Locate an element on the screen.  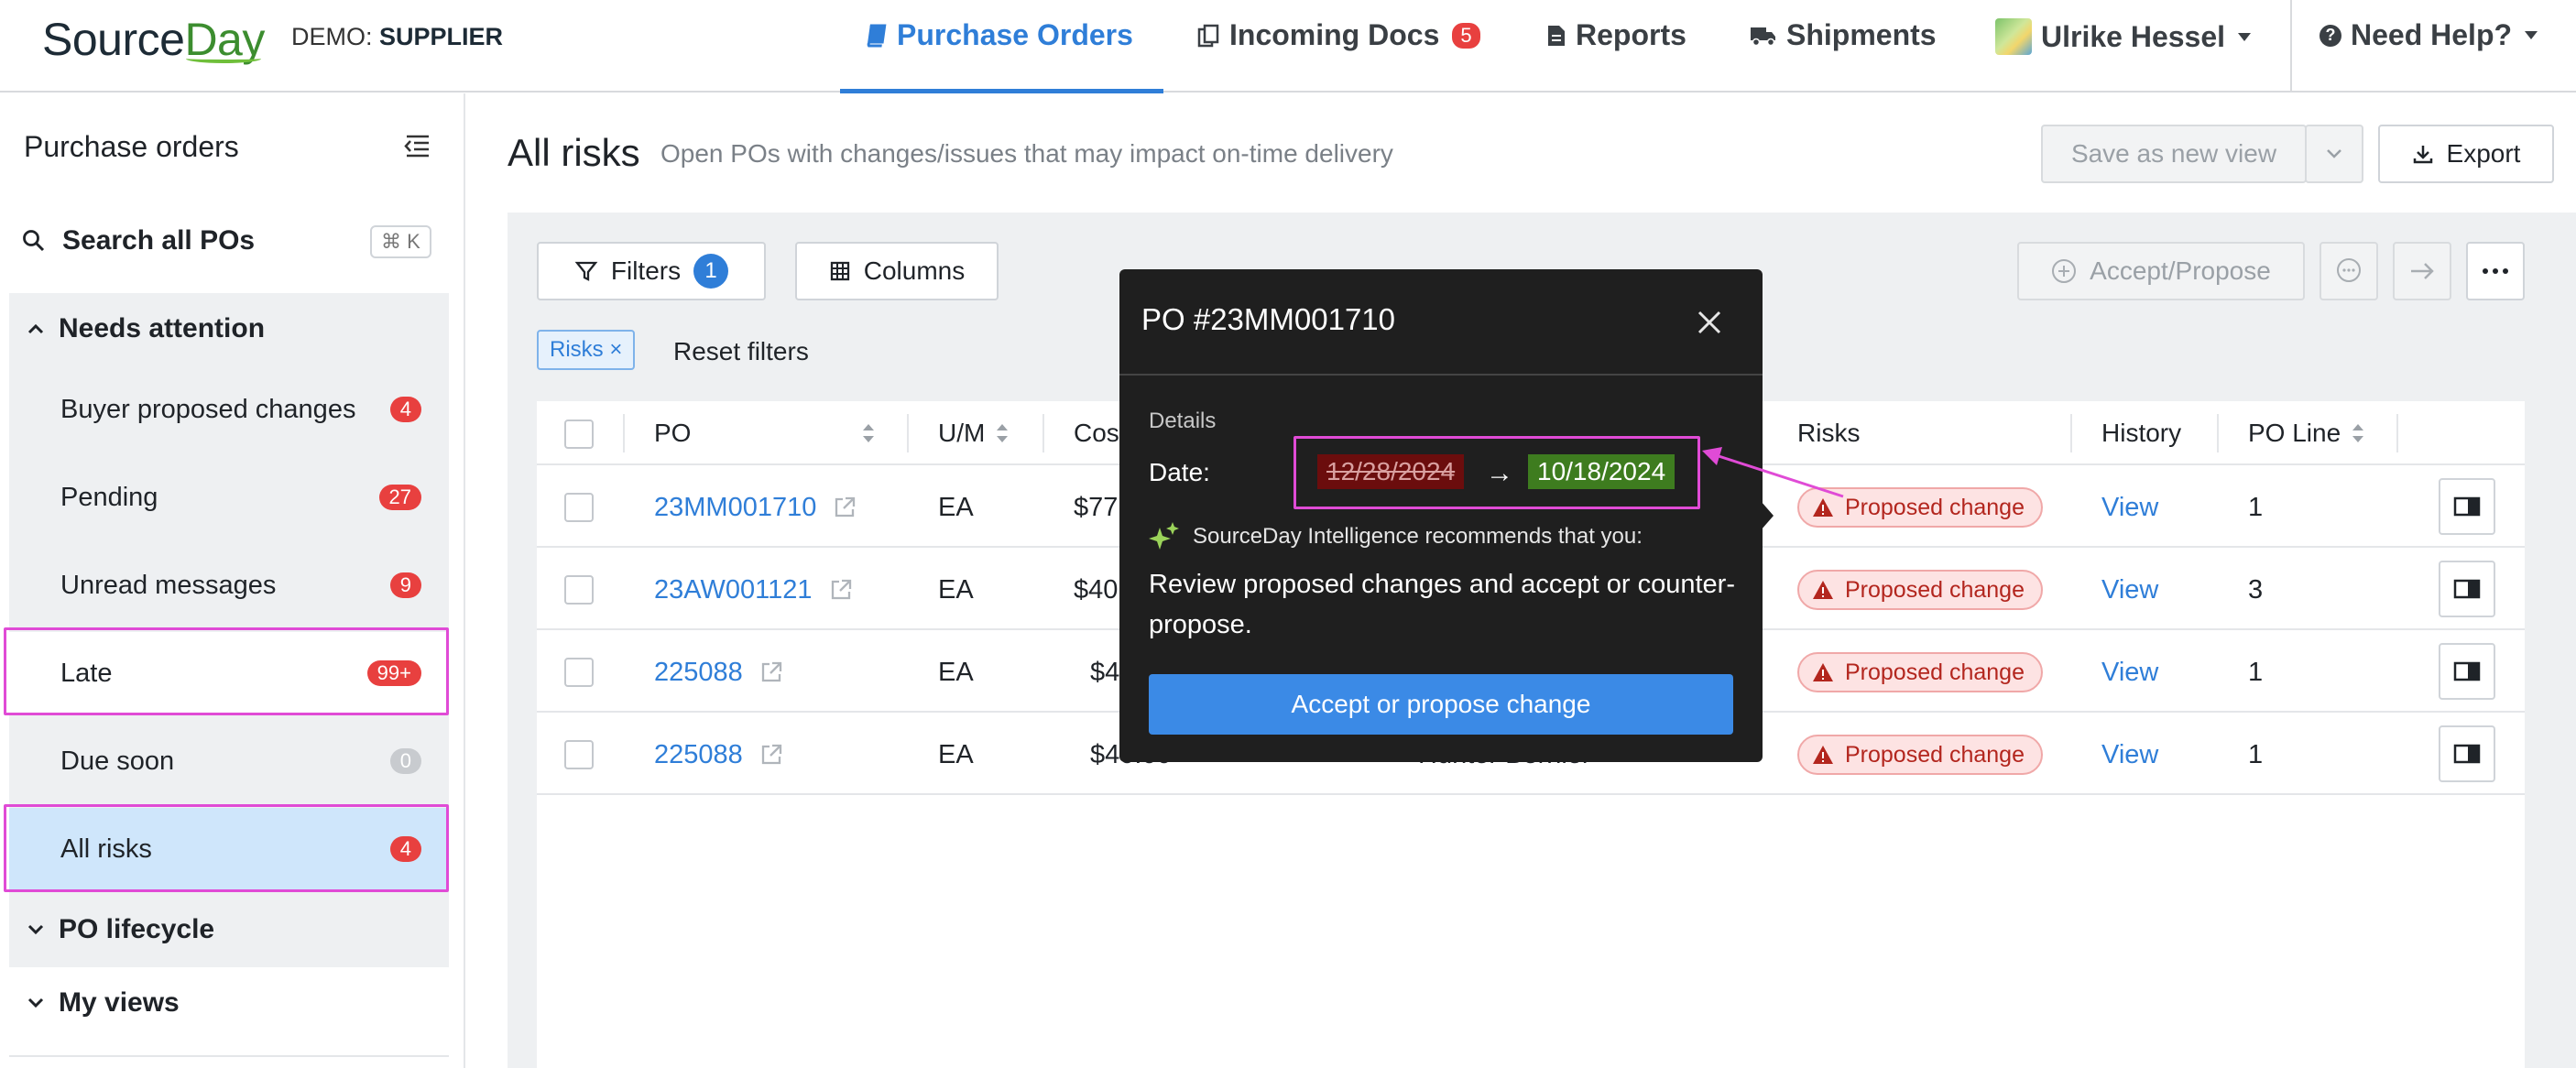
columns-icon is located at coordinates (840, 271).